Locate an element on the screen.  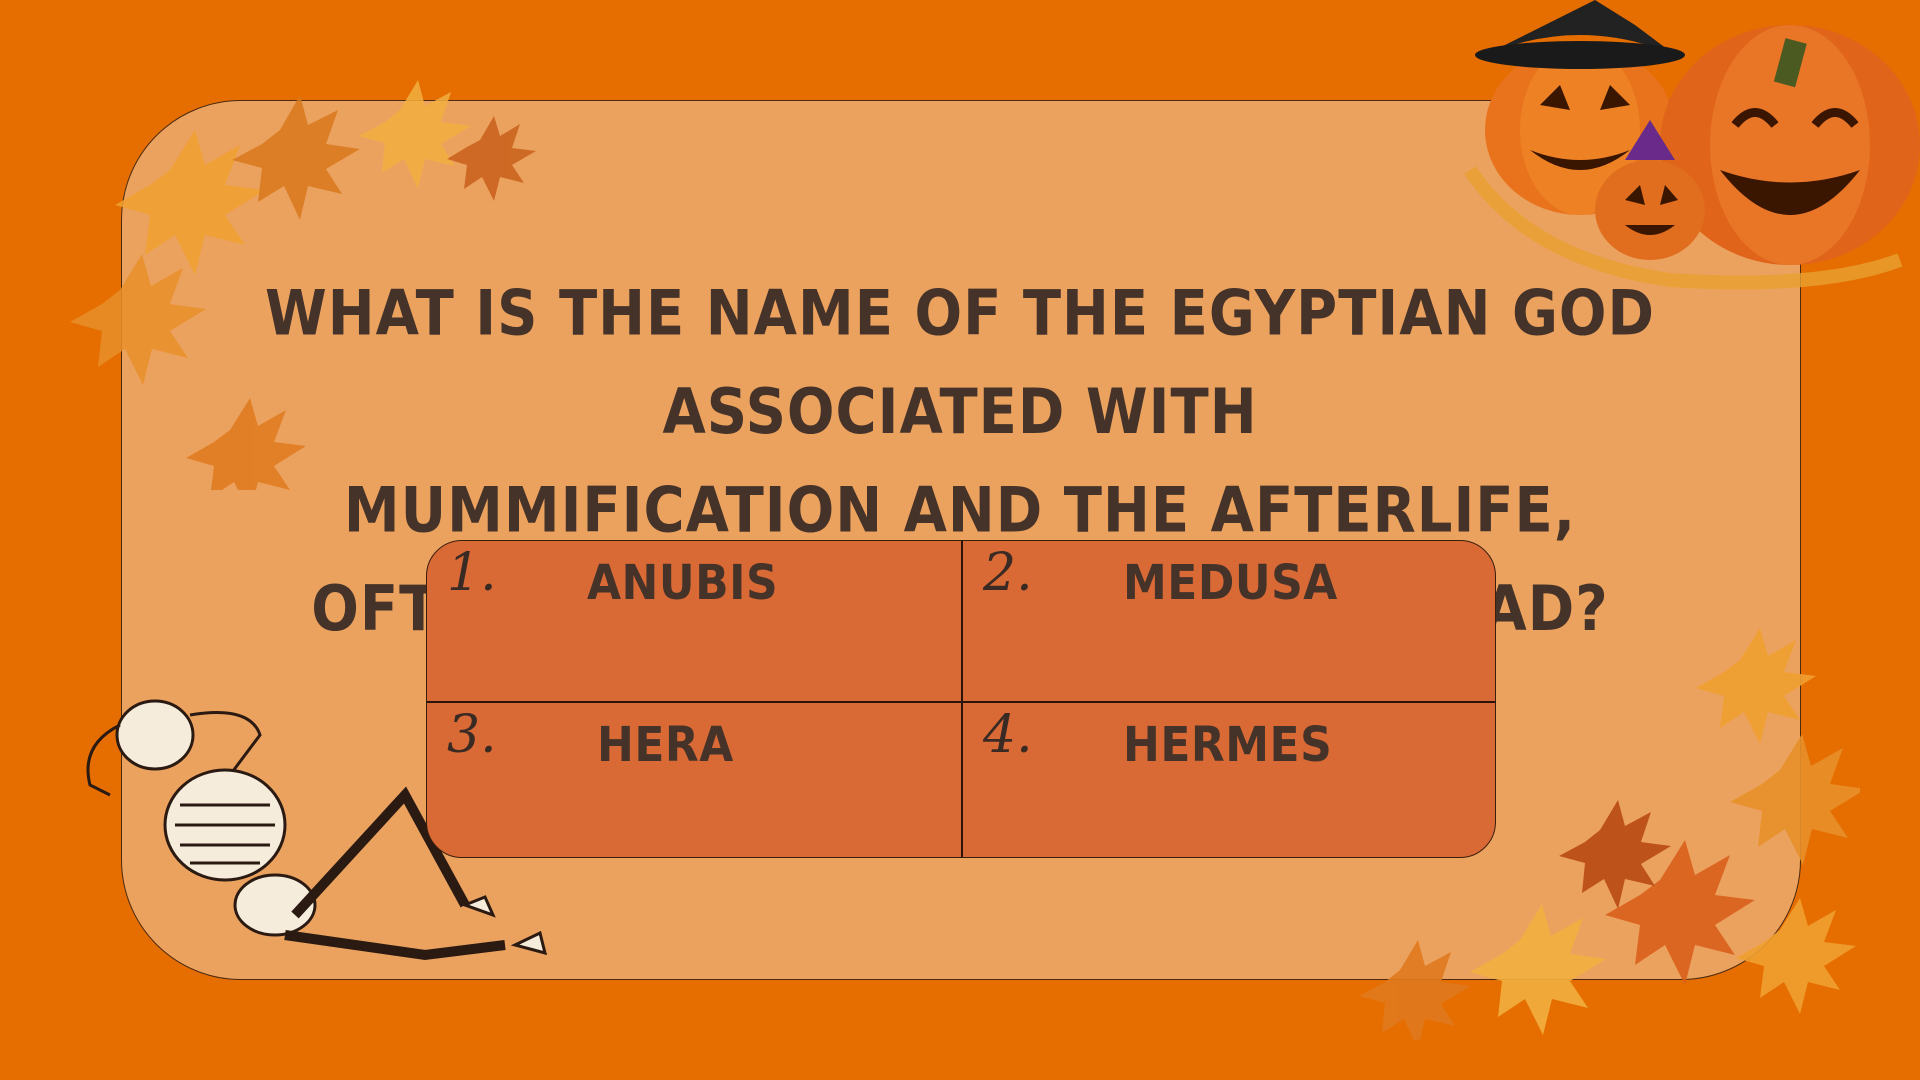
answer-number: 2. is located at coordinates (1008, 573).